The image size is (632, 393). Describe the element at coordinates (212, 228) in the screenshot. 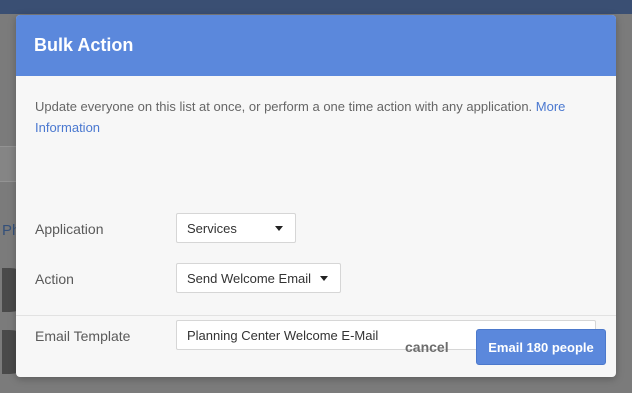

I see `application-select-value: Services` at that location.